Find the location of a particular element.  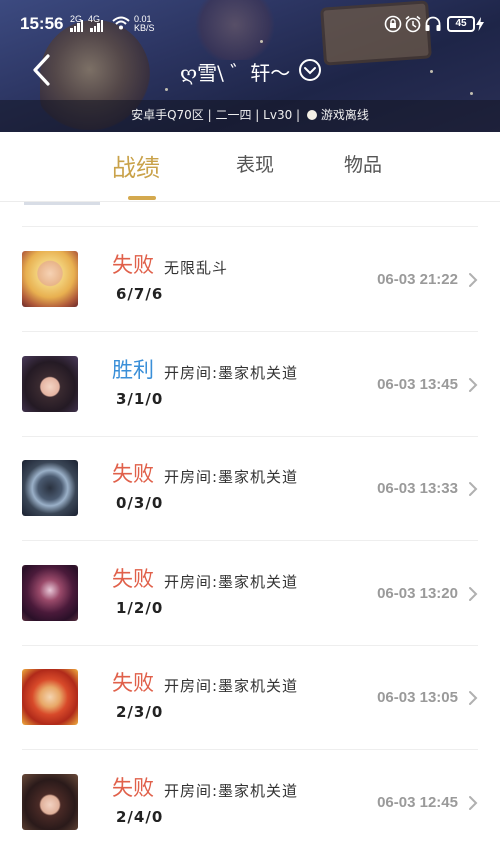

active-tab-indicator is located at coordinates (142, 198).